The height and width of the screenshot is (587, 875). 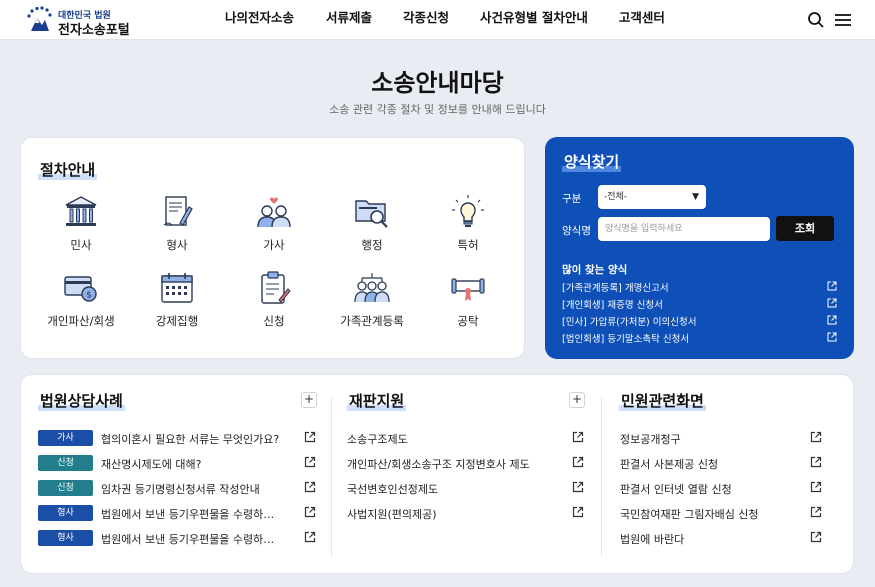 What do you see at coordinates (461, 20) in the screenshot?
I see `main-nav: 나의전자소송 서류제출 각종신청 사건유형별 절차안내 고객센터` at bounding box center [461, 20].